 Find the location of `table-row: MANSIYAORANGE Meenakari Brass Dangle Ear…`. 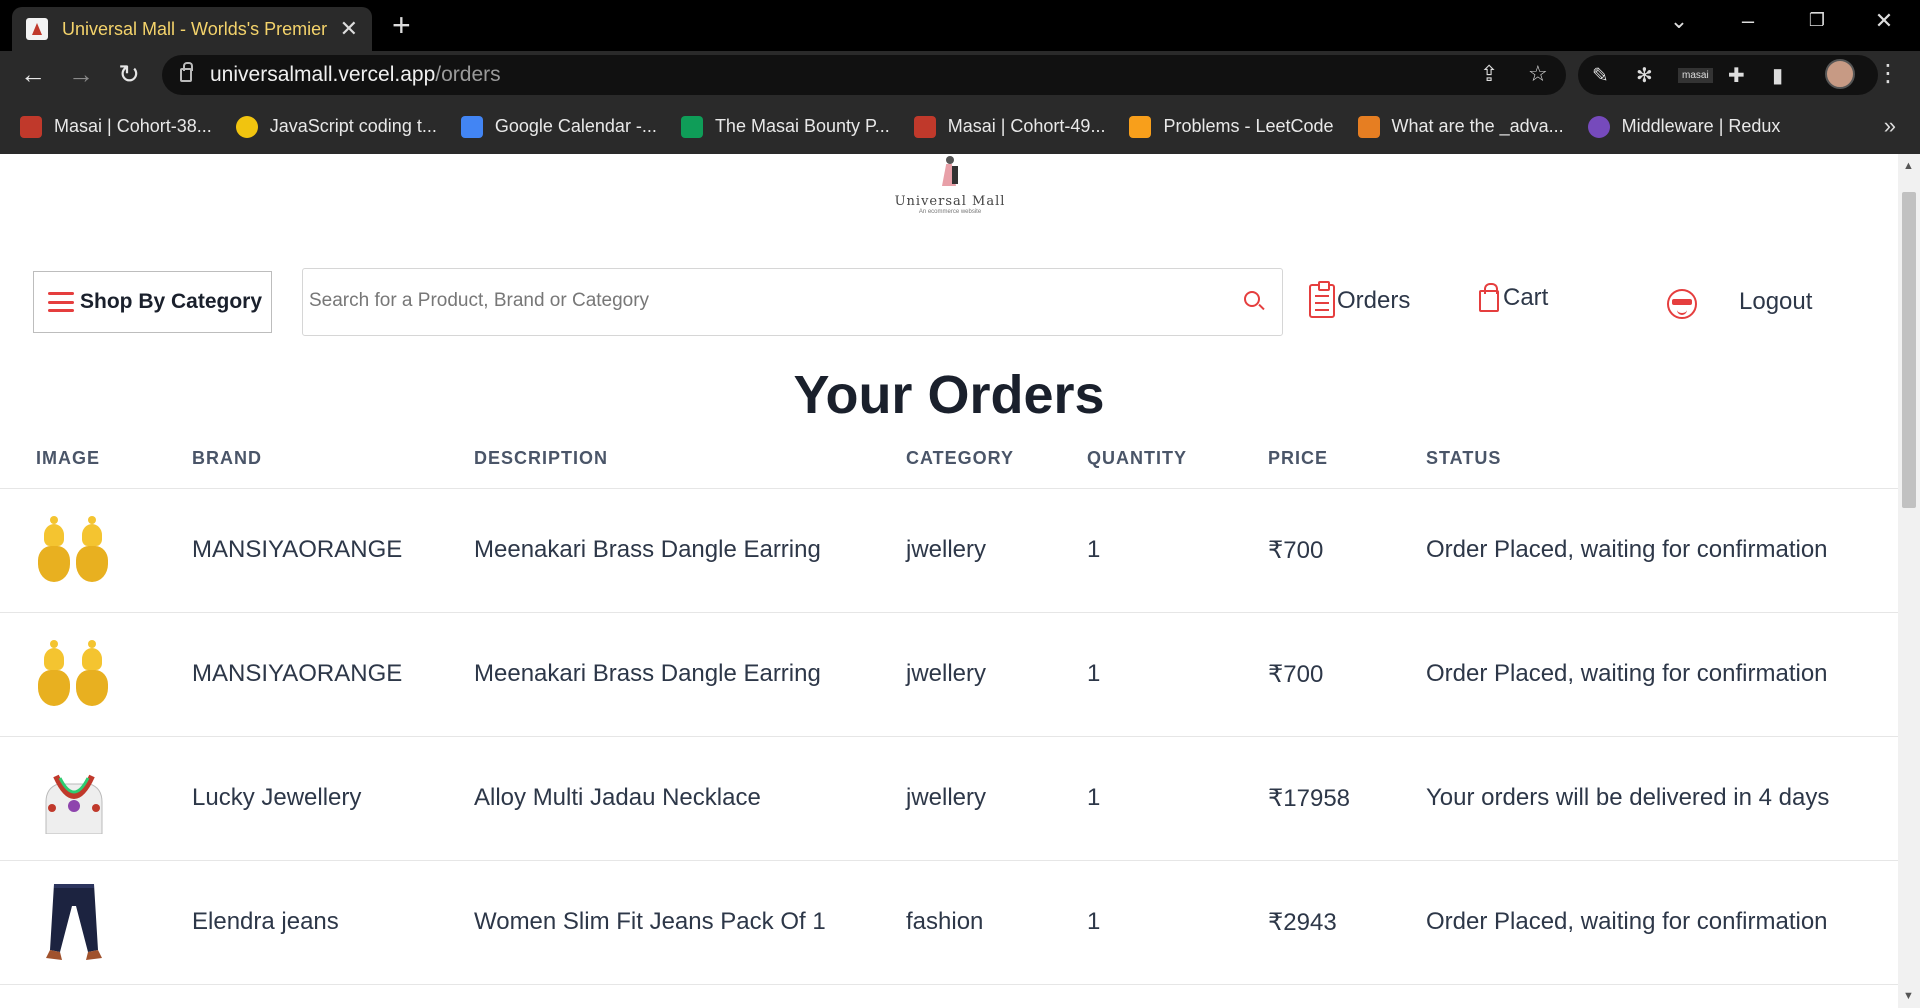

table-row: MANSIYAORANGE Meenakari Brass Dangle Ear… is located at coordinates (949, 550).